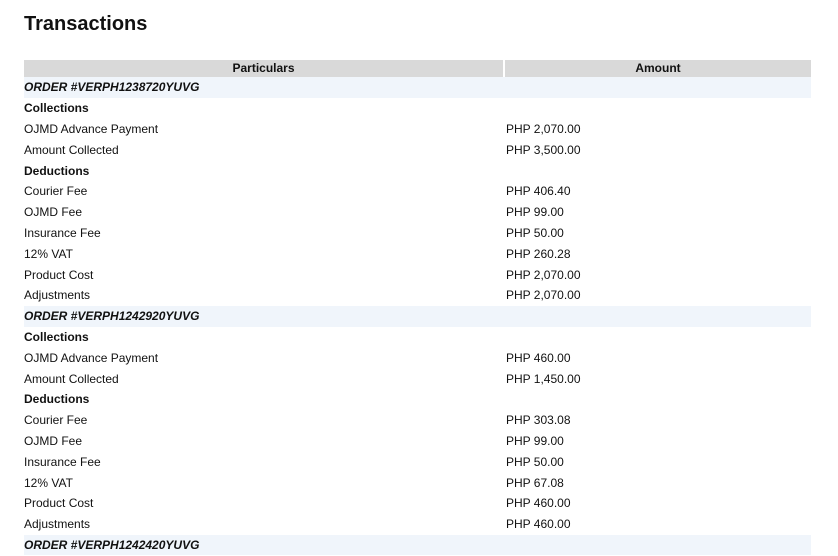 The image size is (838, 556). I want to click on table-row: Courier Fee PHP 406.40, so click(417, 191).